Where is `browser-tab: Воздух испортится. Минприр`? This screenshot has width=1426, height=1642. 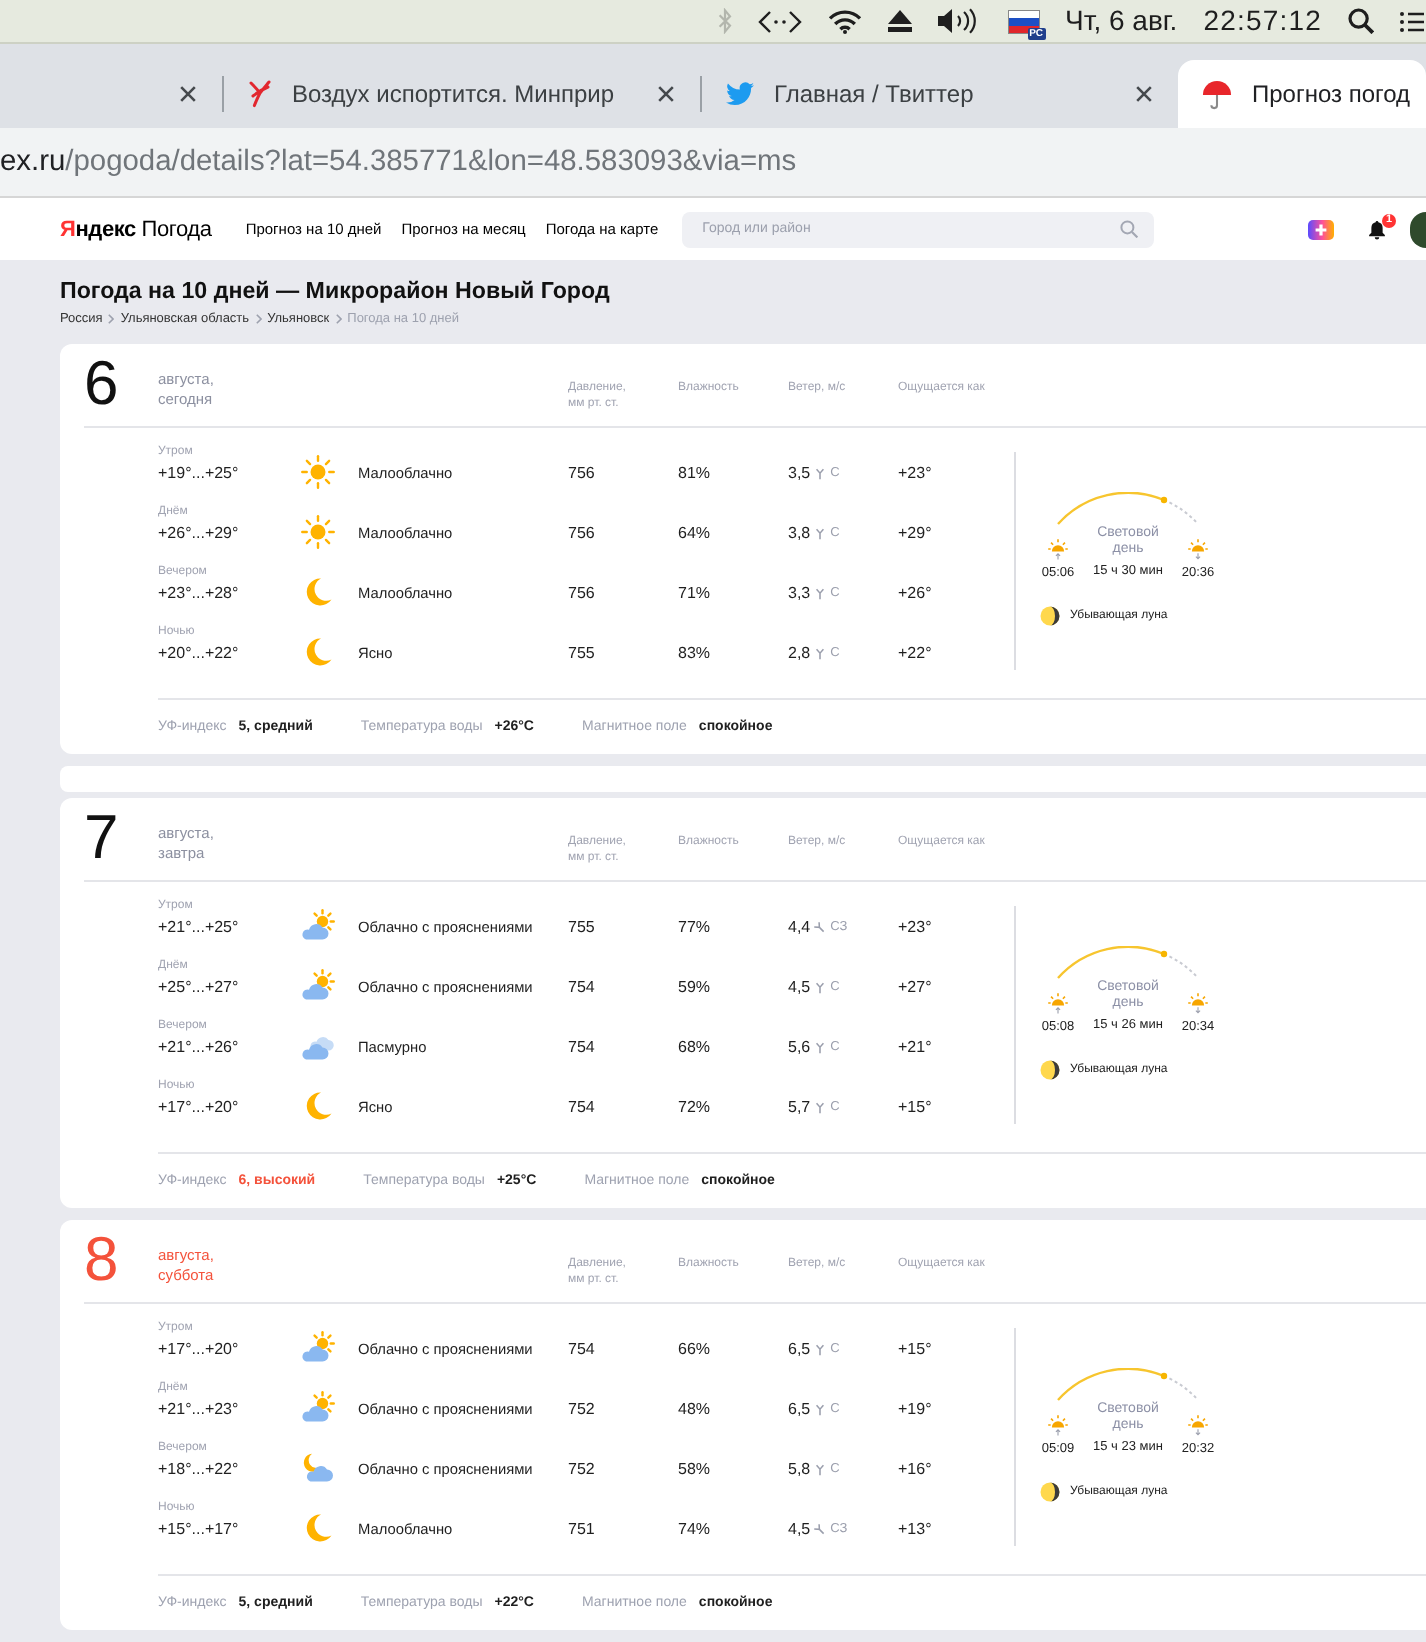 browser-tab: Воздух испортится. Минприр is located at coordinates (462, 94).